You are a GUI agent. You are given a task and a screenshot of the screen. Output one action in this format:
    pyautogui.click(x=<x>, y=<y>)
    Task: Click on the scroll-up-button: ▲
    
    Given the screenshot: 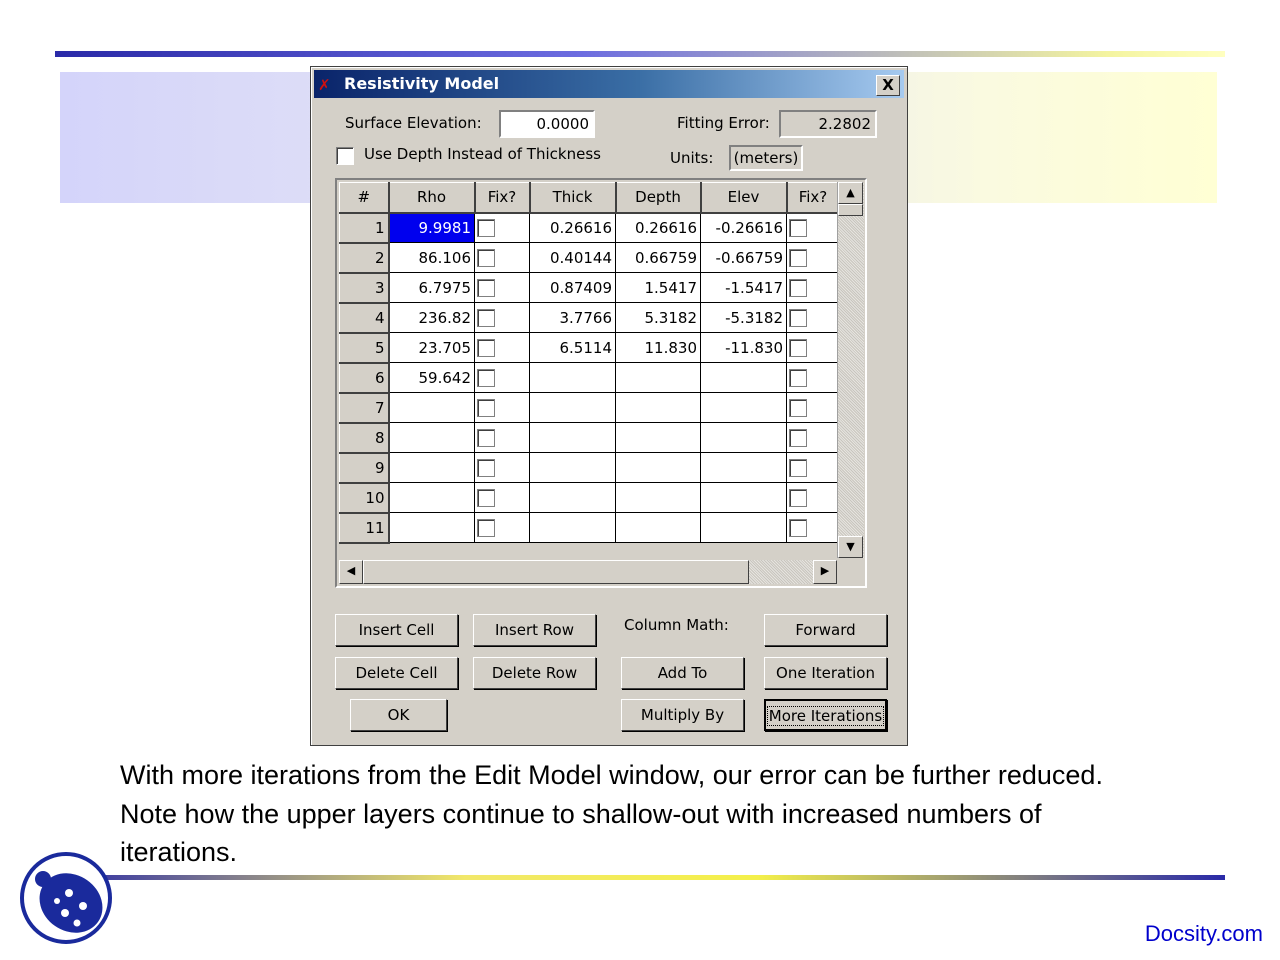 What is the action you would take?
    pyautogui.click(x=850, y=193)
    